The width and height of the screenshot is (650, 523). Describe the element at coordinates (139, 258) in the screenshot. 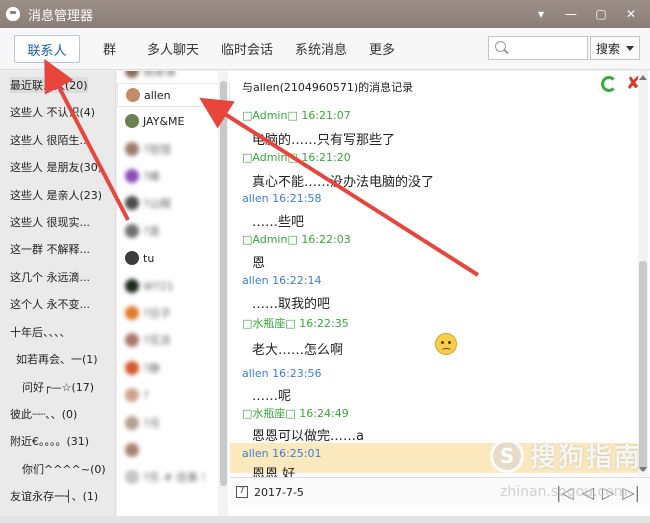

I see `contact-item: tu` at that location.